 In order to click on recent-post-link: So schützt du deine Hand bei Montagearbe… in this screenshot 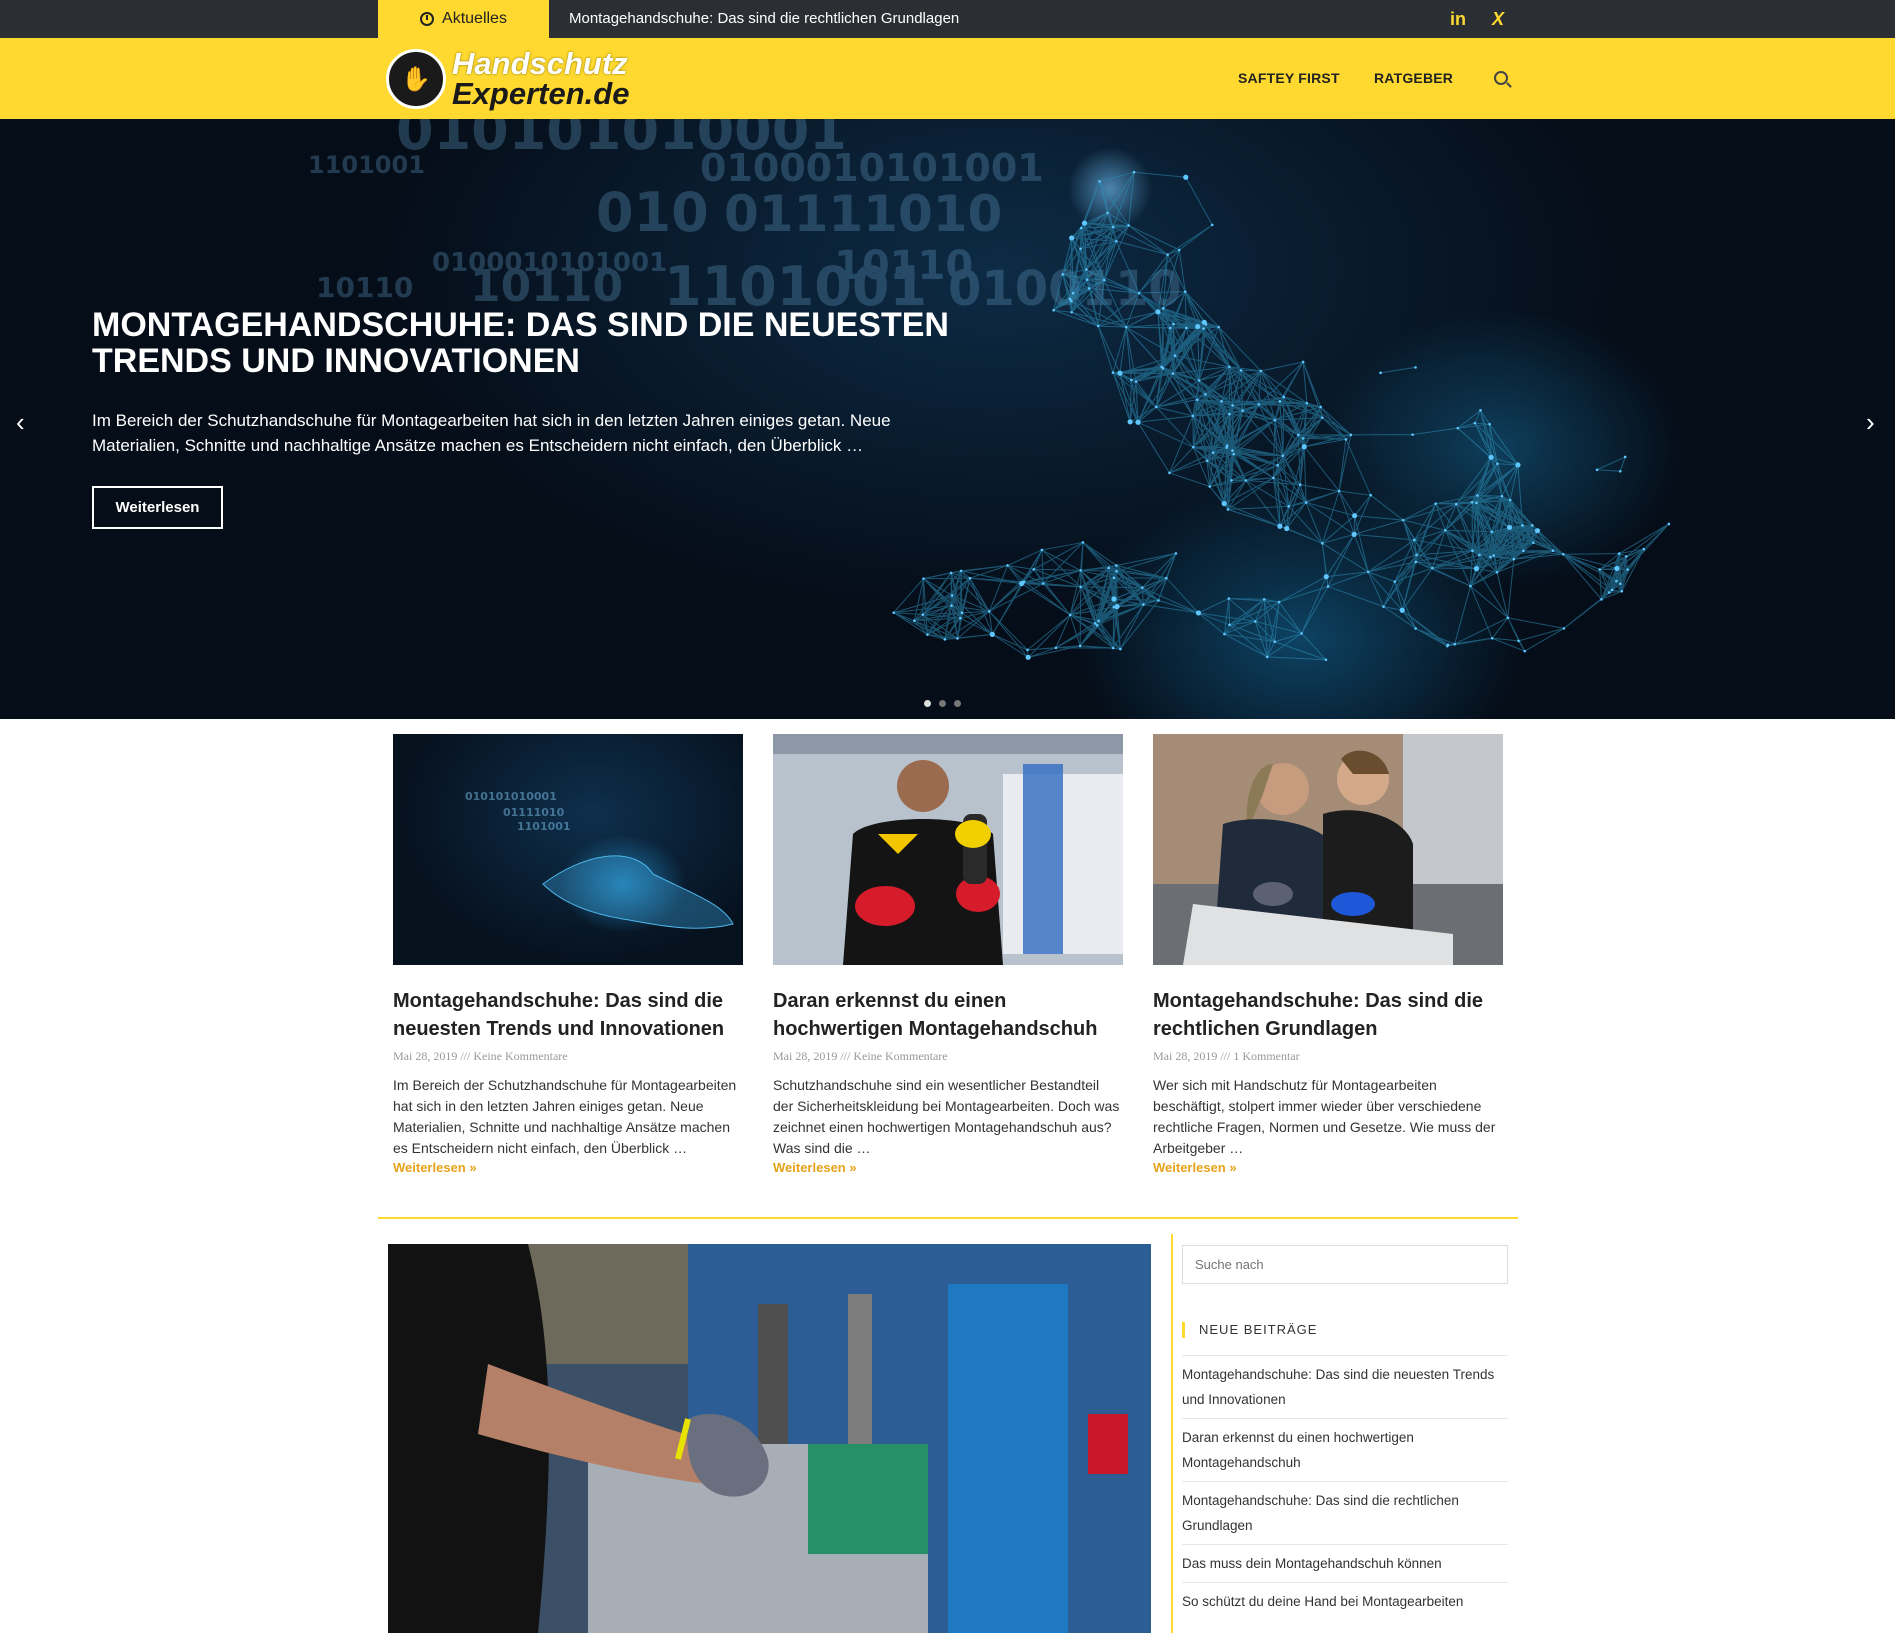, I will do `click(1345, 1601)`.